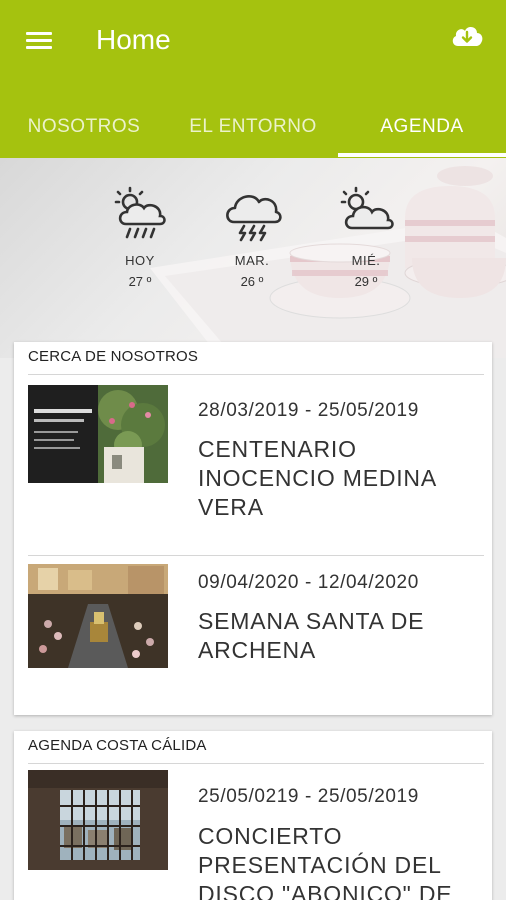  I want to click on event-dates: 09/04/2020 - 12/04/2020, so click(308, 582).